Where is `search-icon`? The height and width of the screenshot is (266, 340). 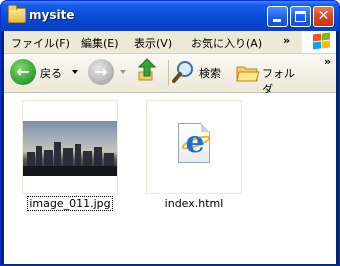 search-icon is located at coordinates (182, 72).